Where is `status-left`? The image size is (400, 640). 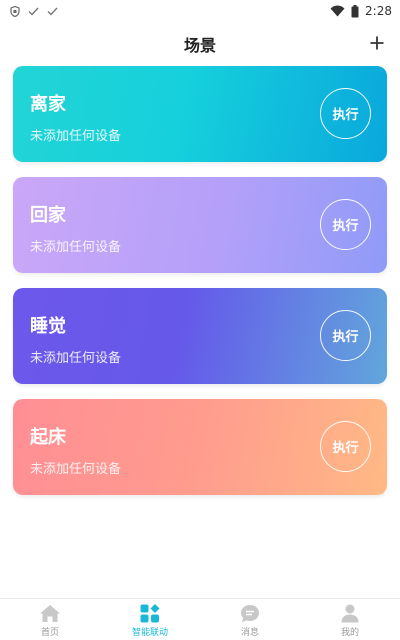 status-left is located at coordinates (34, 11).